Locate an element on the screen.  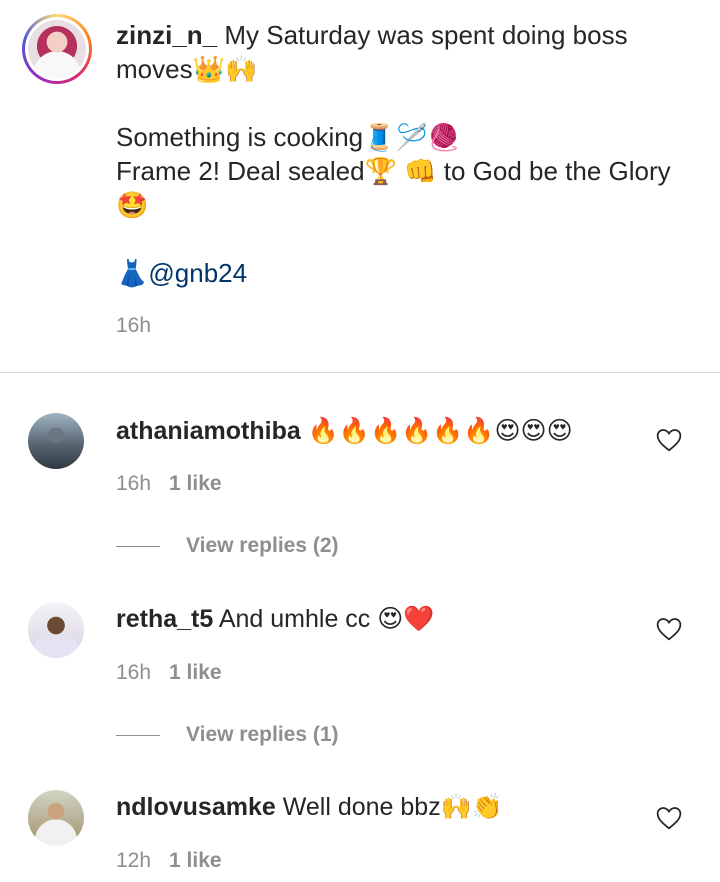
comment-body: retha_t5 And umhle cc 😍❤️ is located at coordinates (386, 619).